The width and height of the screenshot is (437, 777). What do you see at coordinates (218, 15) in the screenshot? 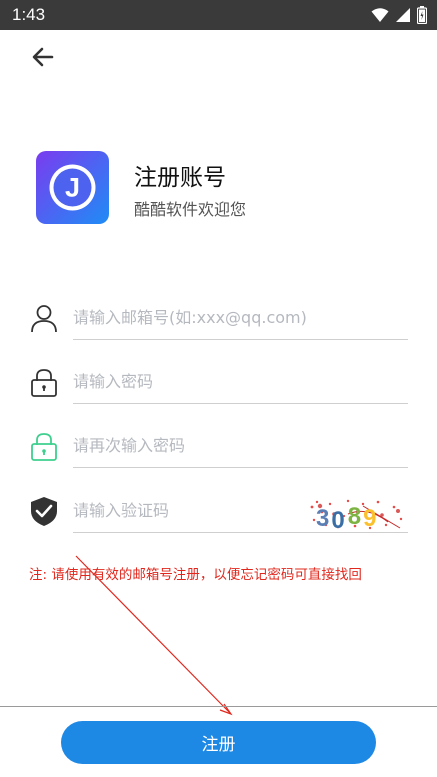
I see `status-bar: 1:43` at bounding box center [218, 15].